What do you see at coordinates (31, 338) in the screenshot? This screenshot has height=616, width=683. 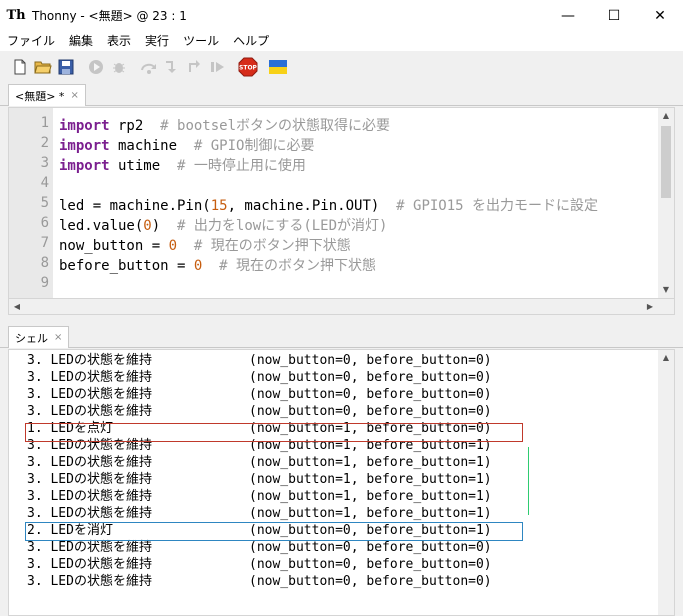 I see `tab-shell-label: シェル` at bounding box center [31, 338].